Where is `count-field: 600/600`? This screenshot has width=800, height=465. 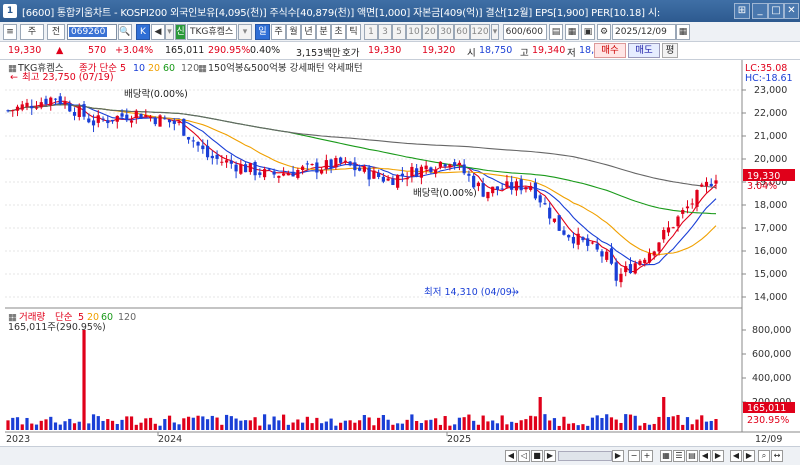 count-field: 600/600 is located at coordinates (525, 32).